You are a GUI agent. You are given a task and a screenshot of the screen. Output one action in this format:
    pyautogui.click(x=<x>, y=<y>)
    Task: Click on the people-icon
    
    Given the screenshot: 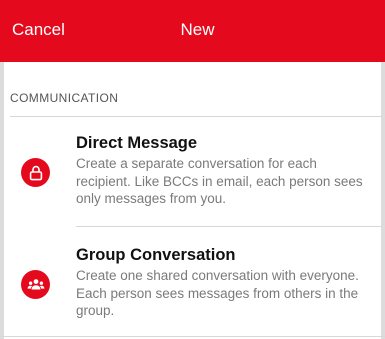 What is the action you would take?
    pyautogui.click(x=35, y=284)
    